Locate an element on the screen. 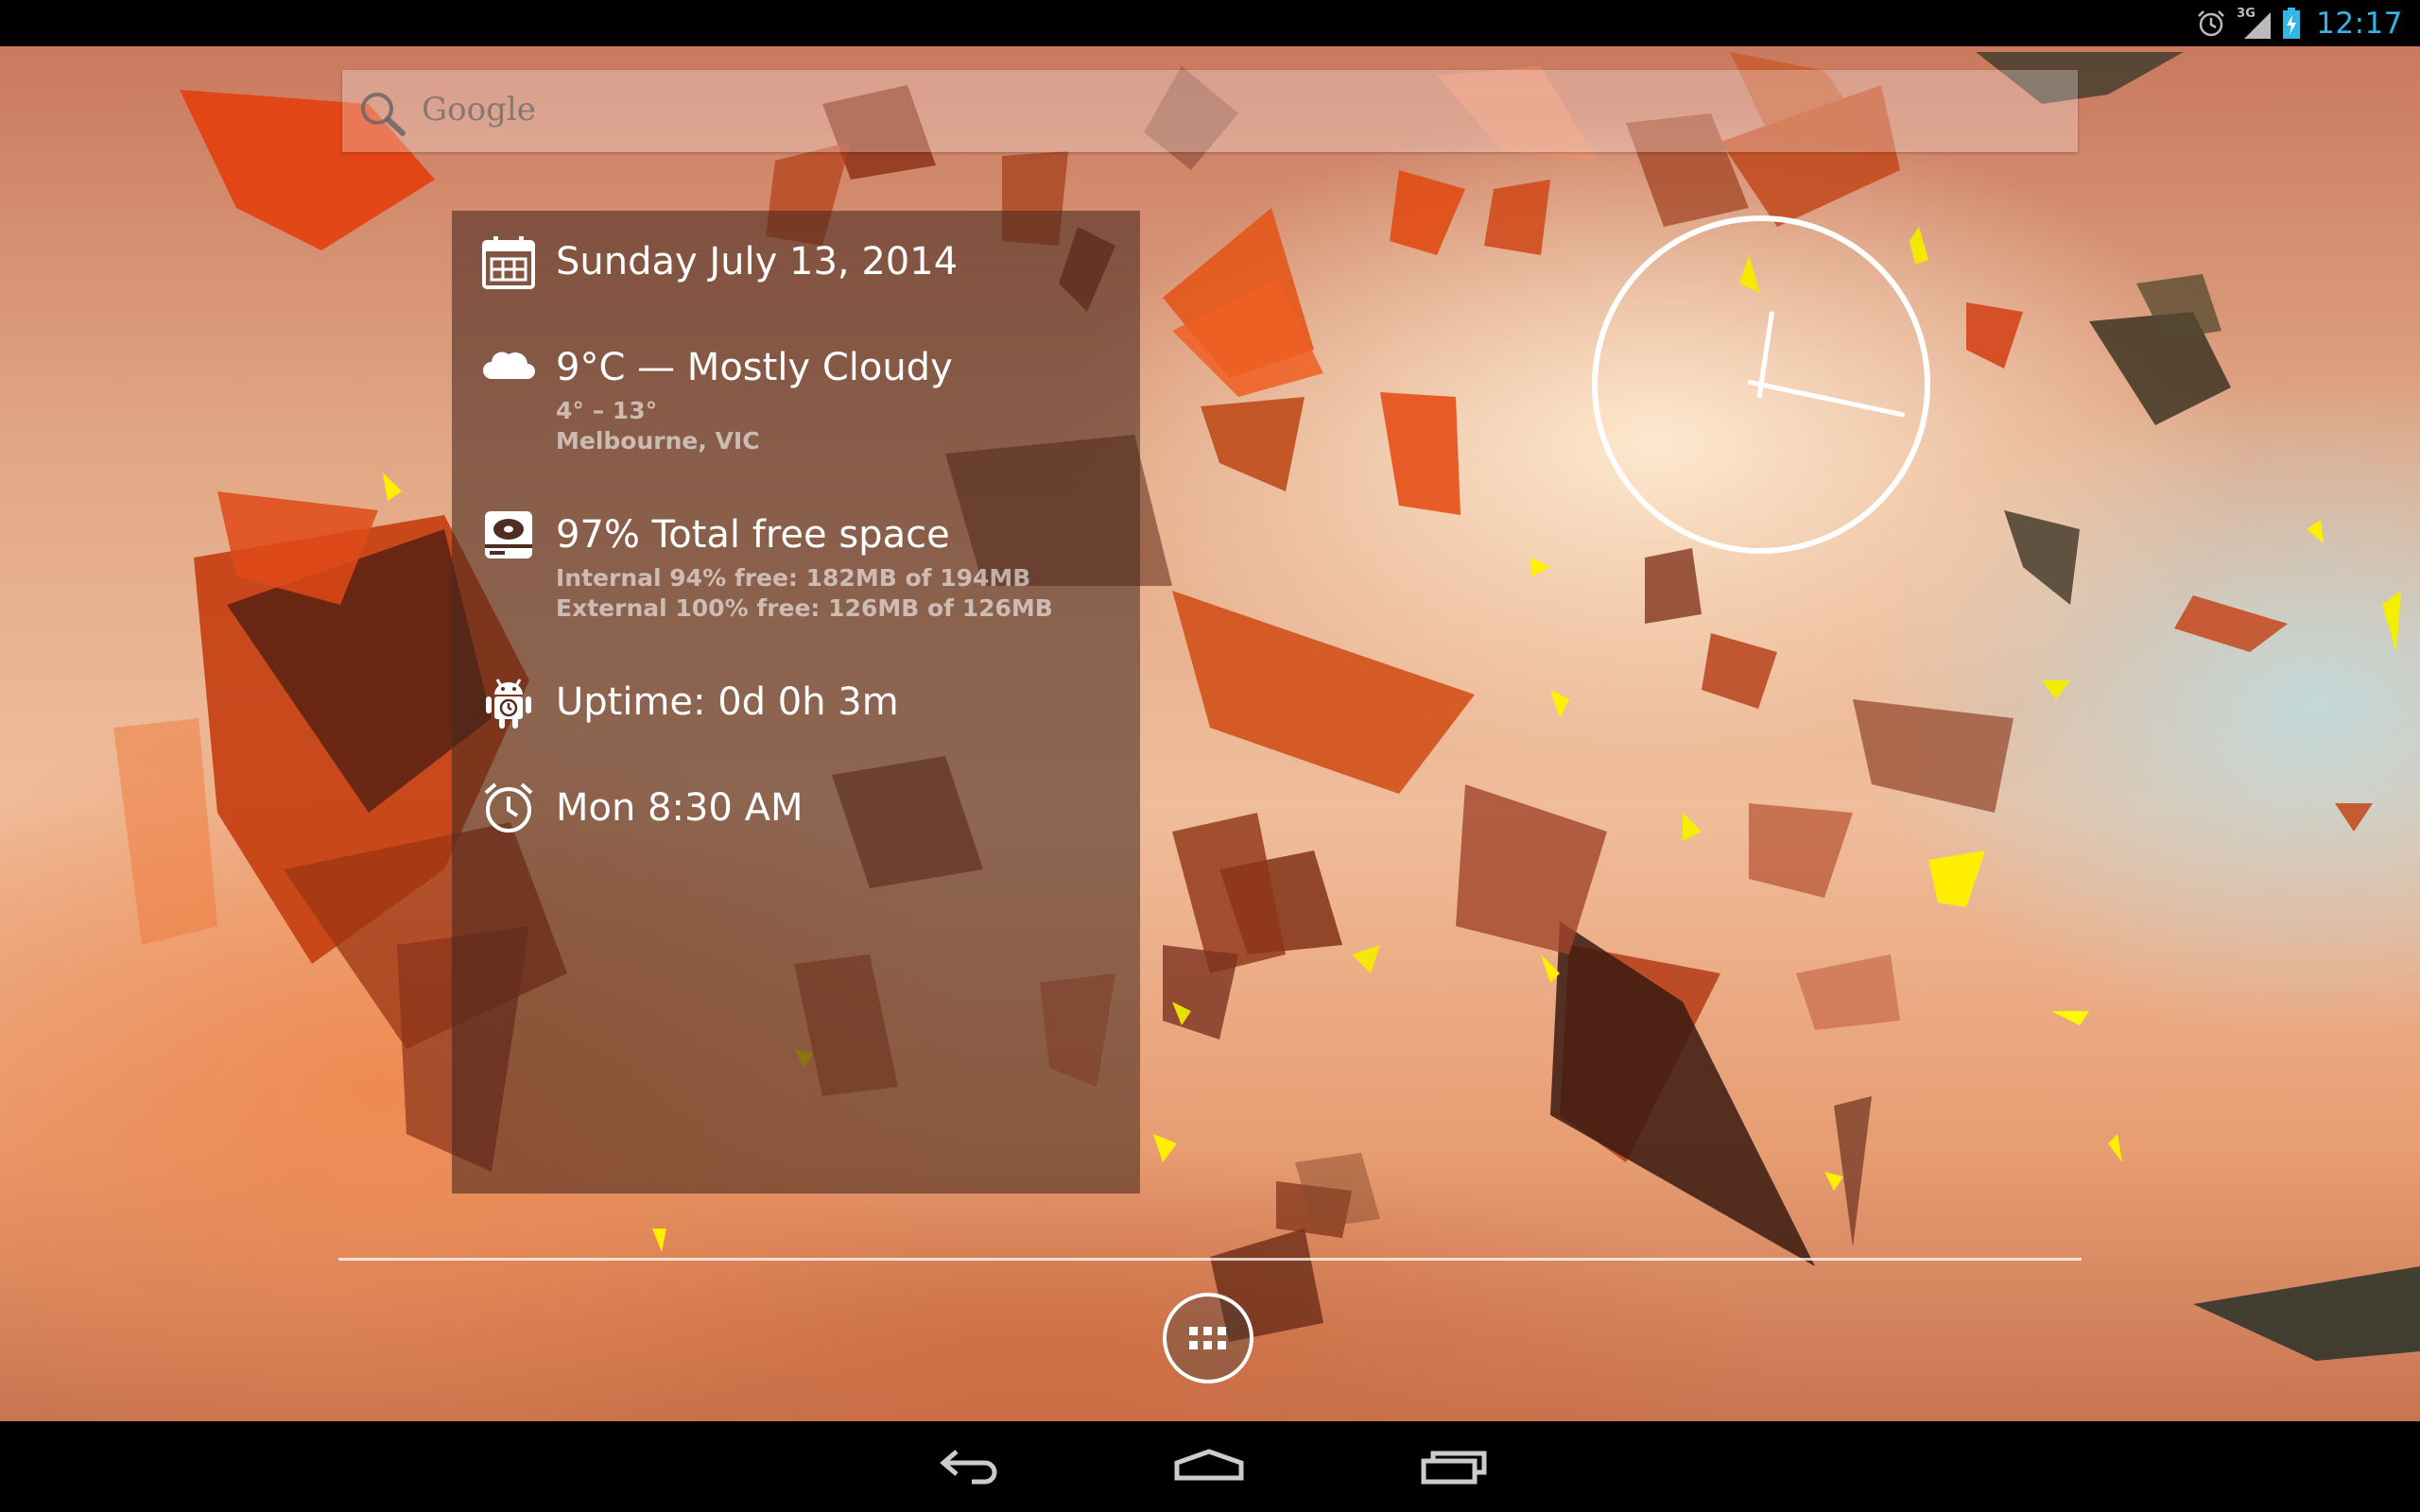  uptime-text: Uptime: 0d 0h 3m is located at coordinates (728, 702).